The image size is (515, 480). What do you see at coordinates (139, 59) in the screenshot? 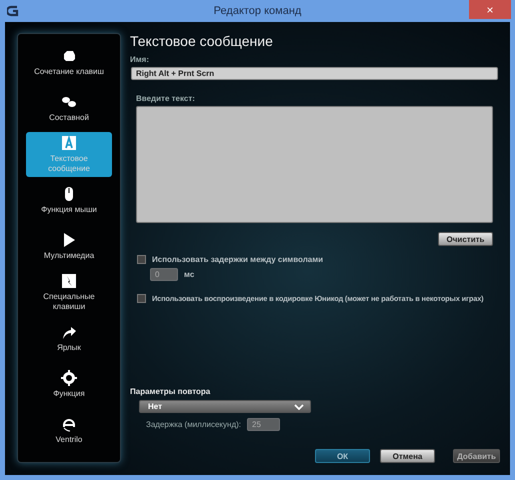
I see `name-label: Имя:` at bounding box center [139, 59].